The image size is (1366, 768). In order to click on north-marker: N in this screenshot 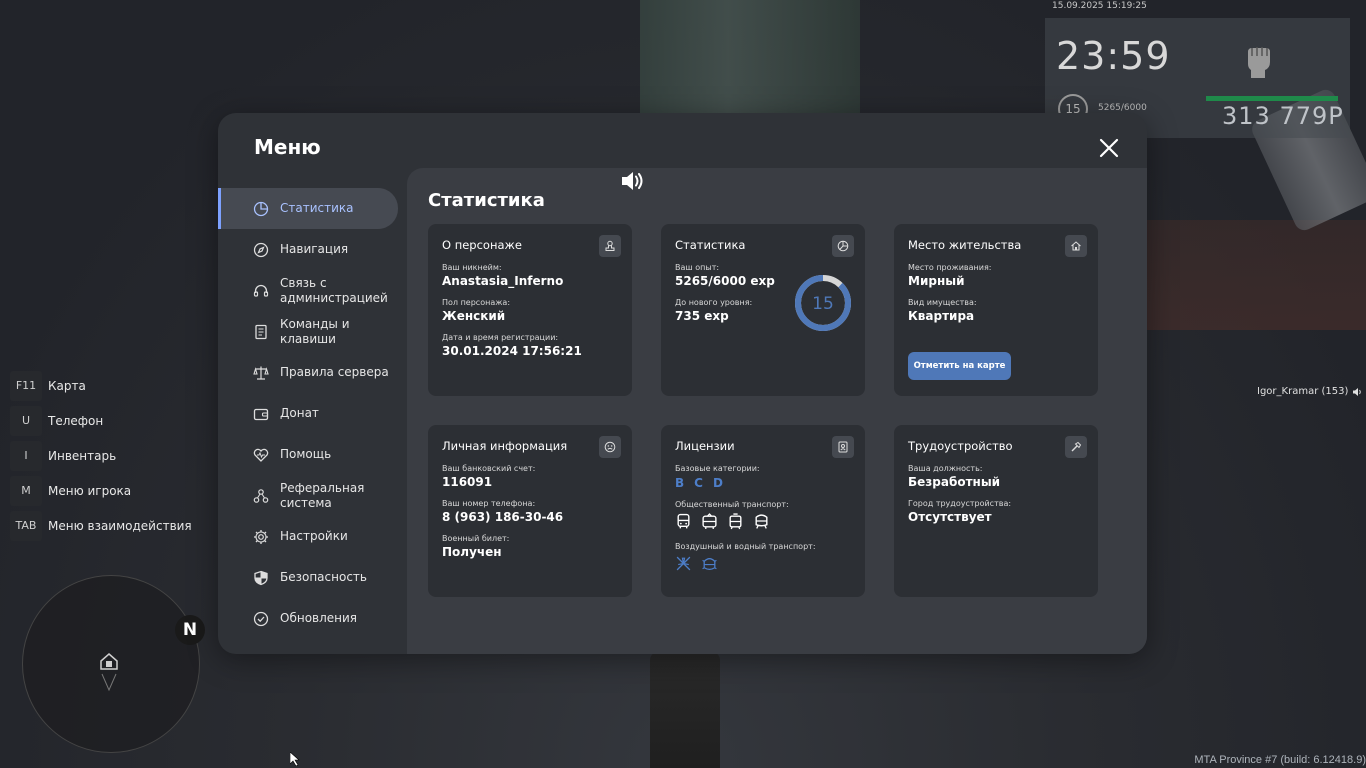, I will do `click(190, 630)`.